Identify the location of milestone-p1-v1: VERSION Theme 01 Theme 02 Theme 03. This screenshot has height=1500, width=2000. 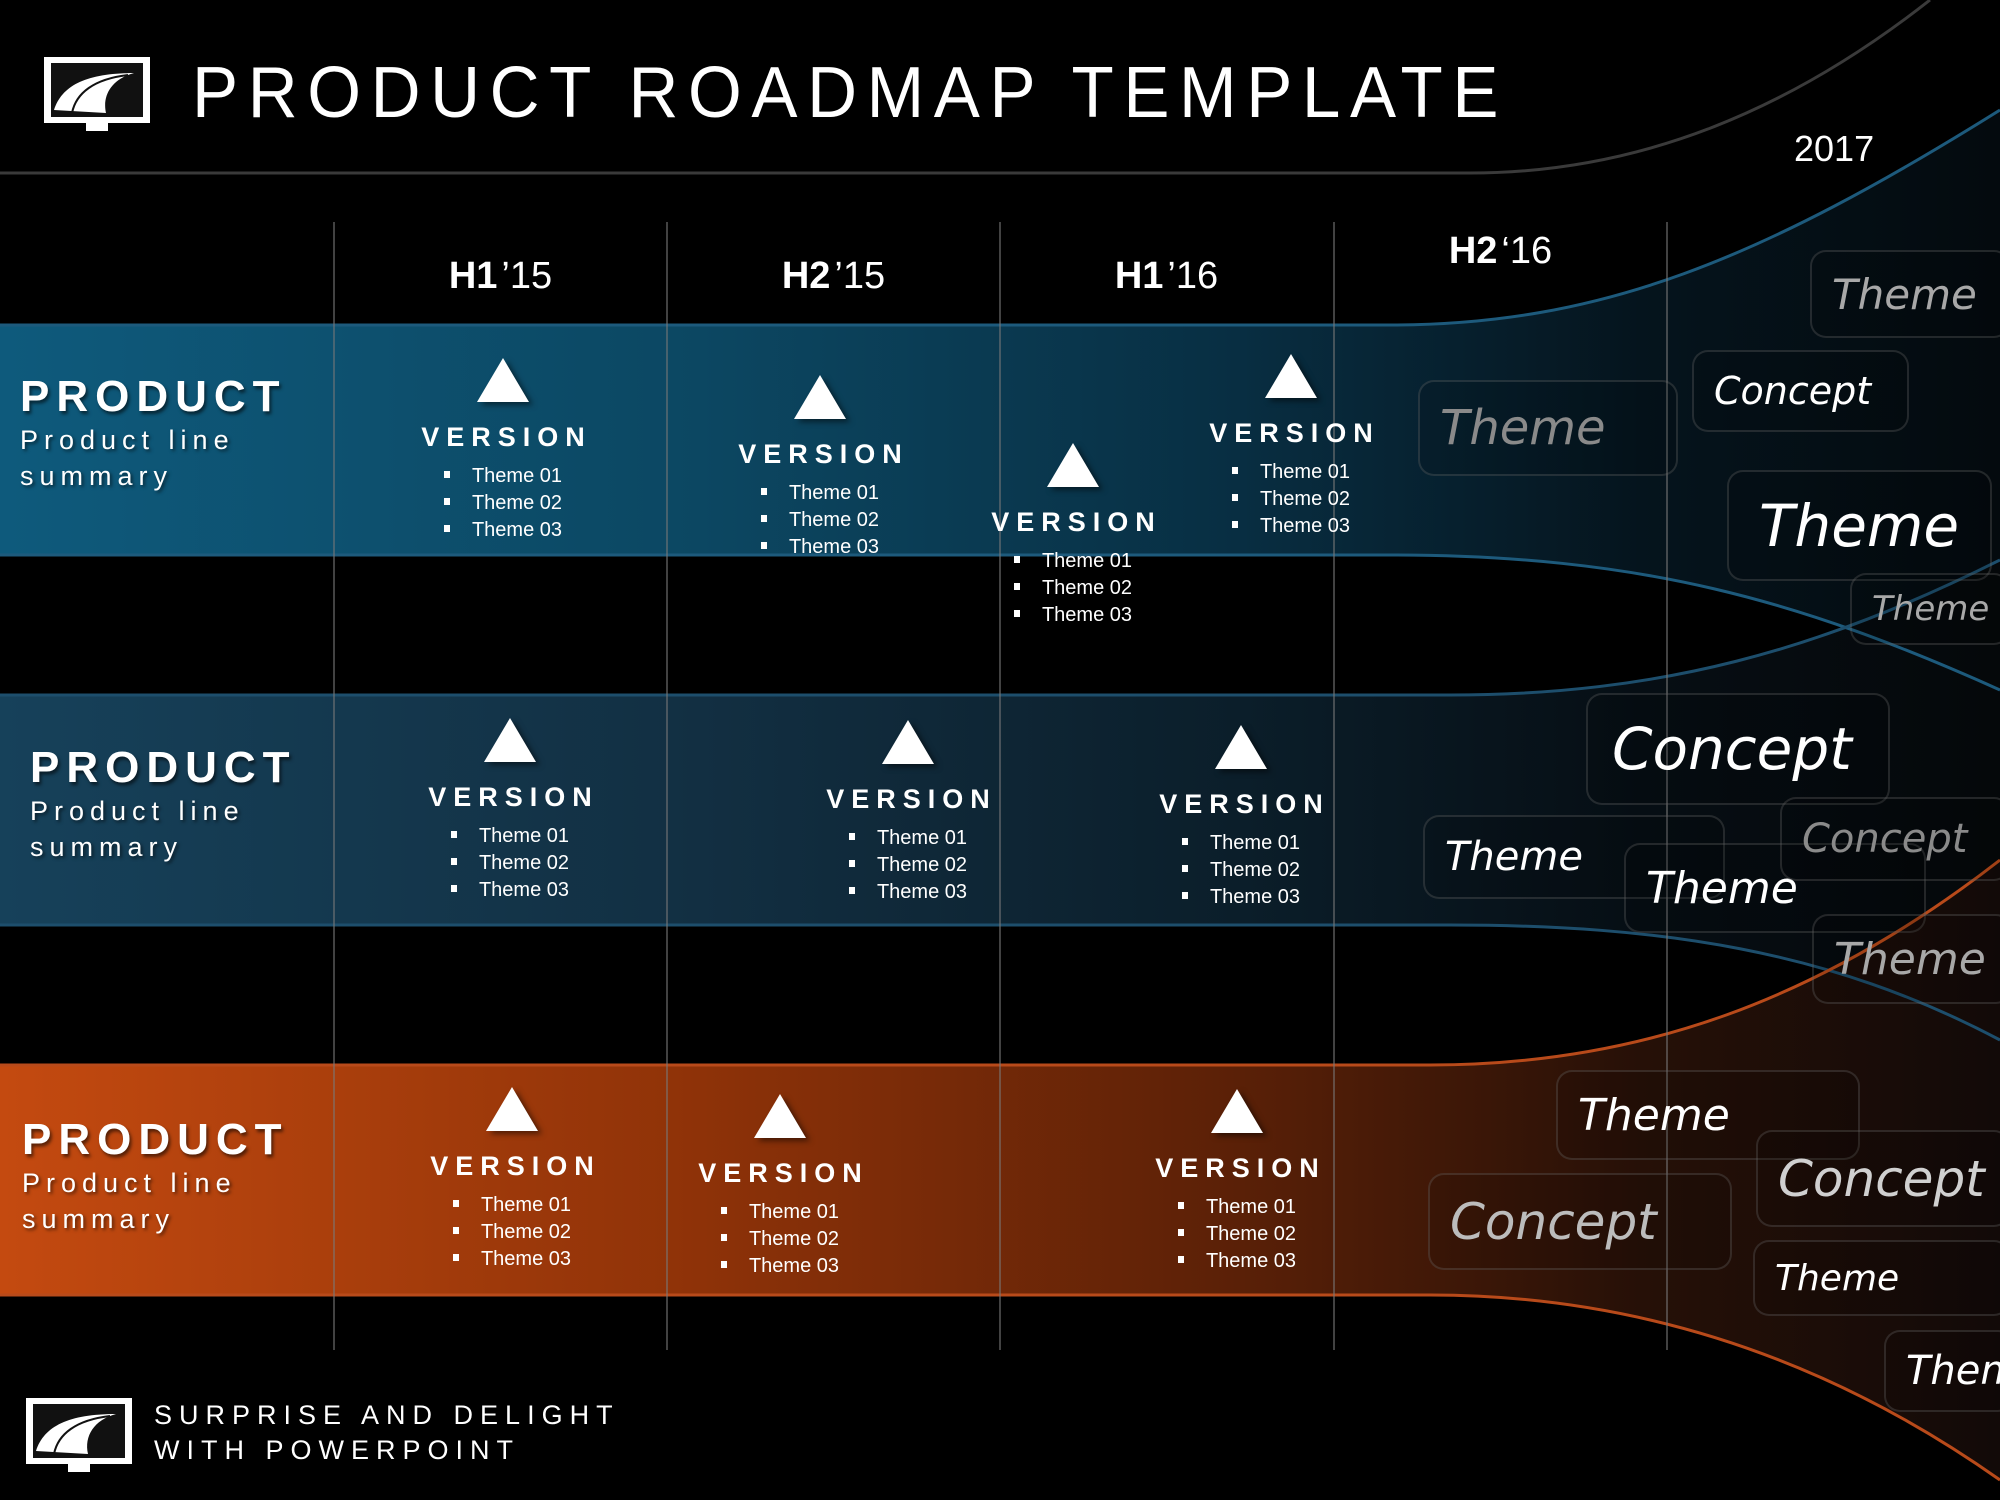
(503, 451).